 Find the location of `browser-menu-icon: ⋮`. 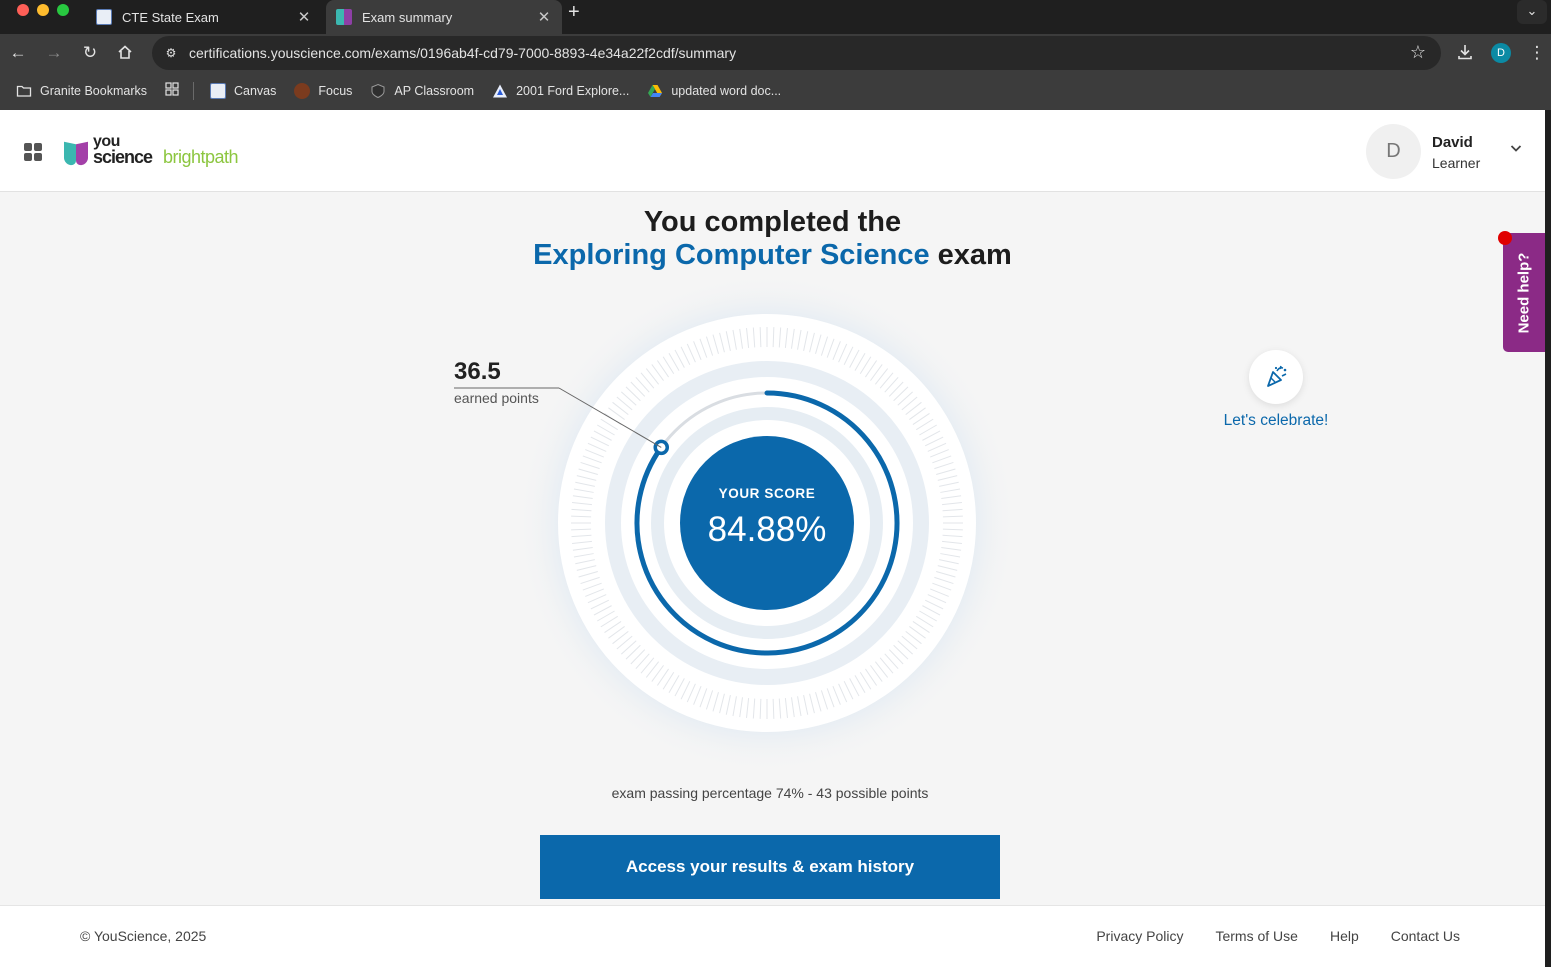

browser-menu-icon: ⋮ is located at coordinates (1537, 53).